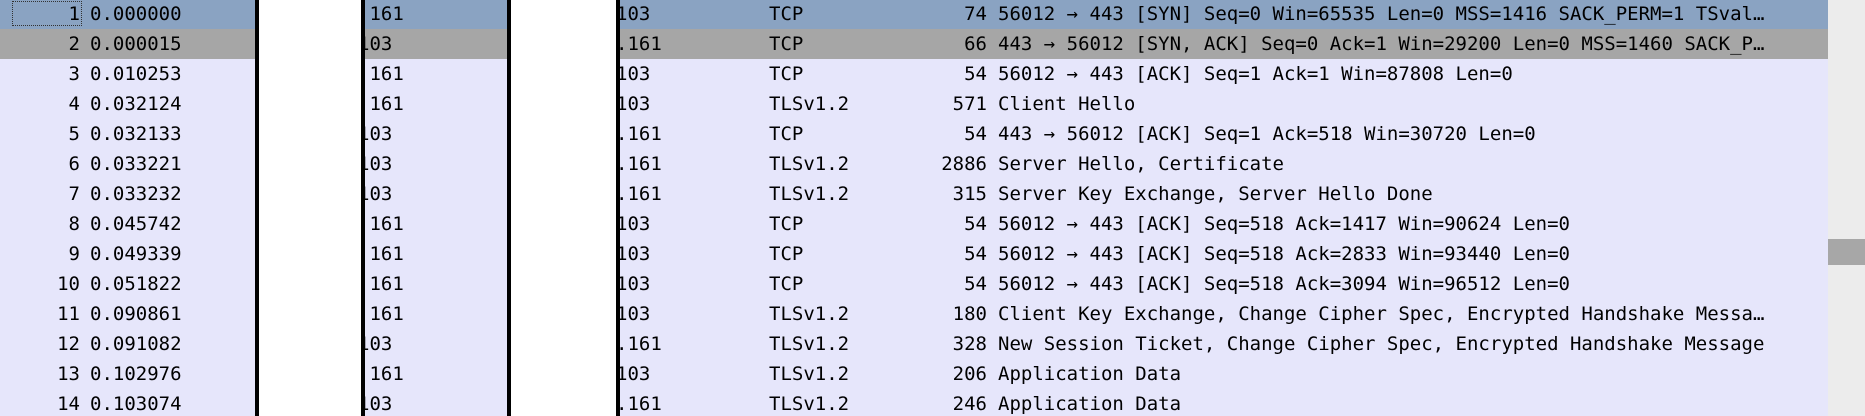 This screenshot has width=1865, height=416. I want to click on packet-time: 0.045742, so click(136, 224).